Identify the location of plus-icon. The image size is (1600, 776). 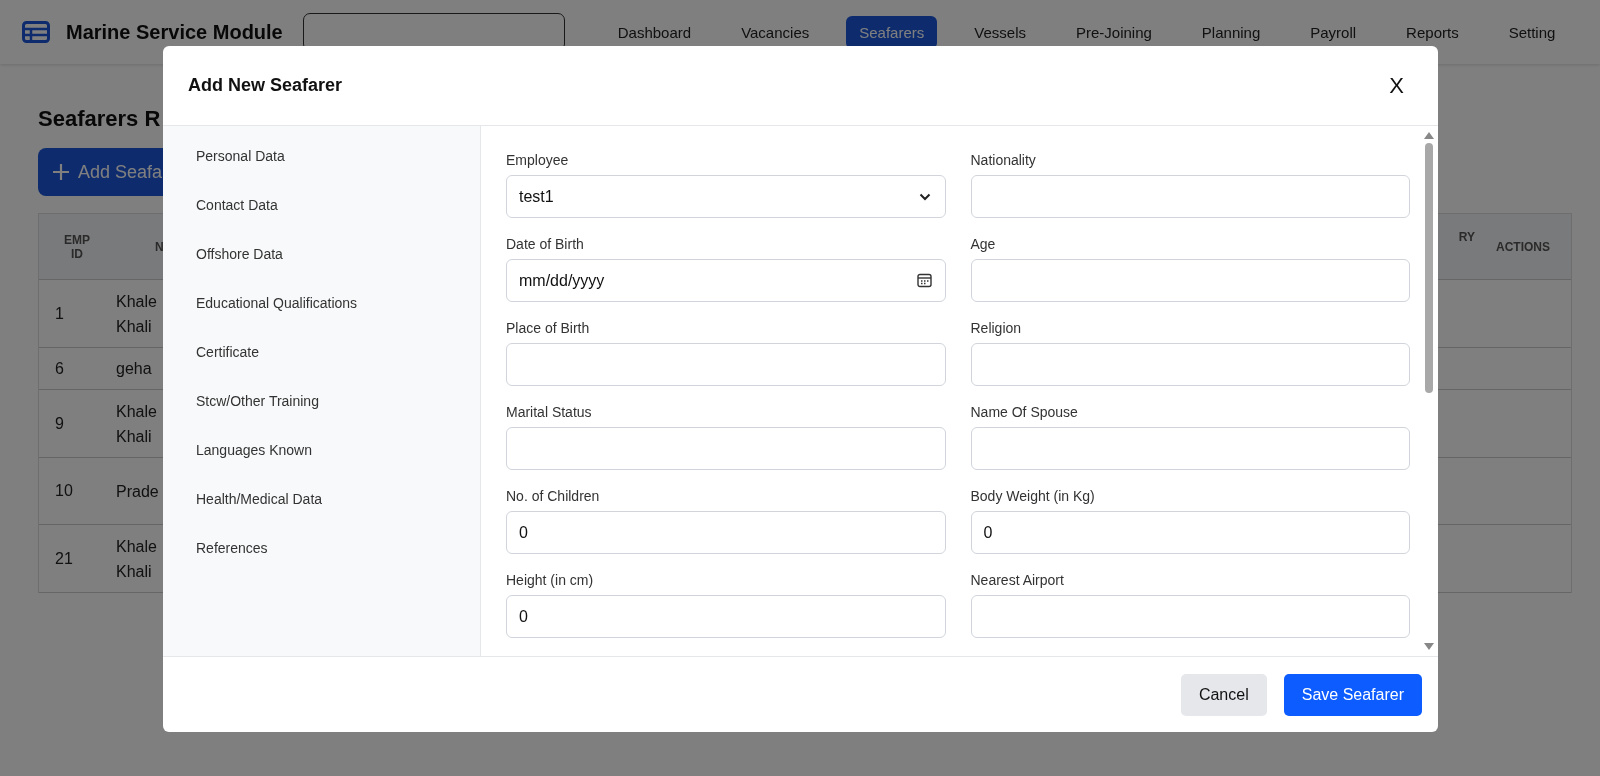
(61, 172).